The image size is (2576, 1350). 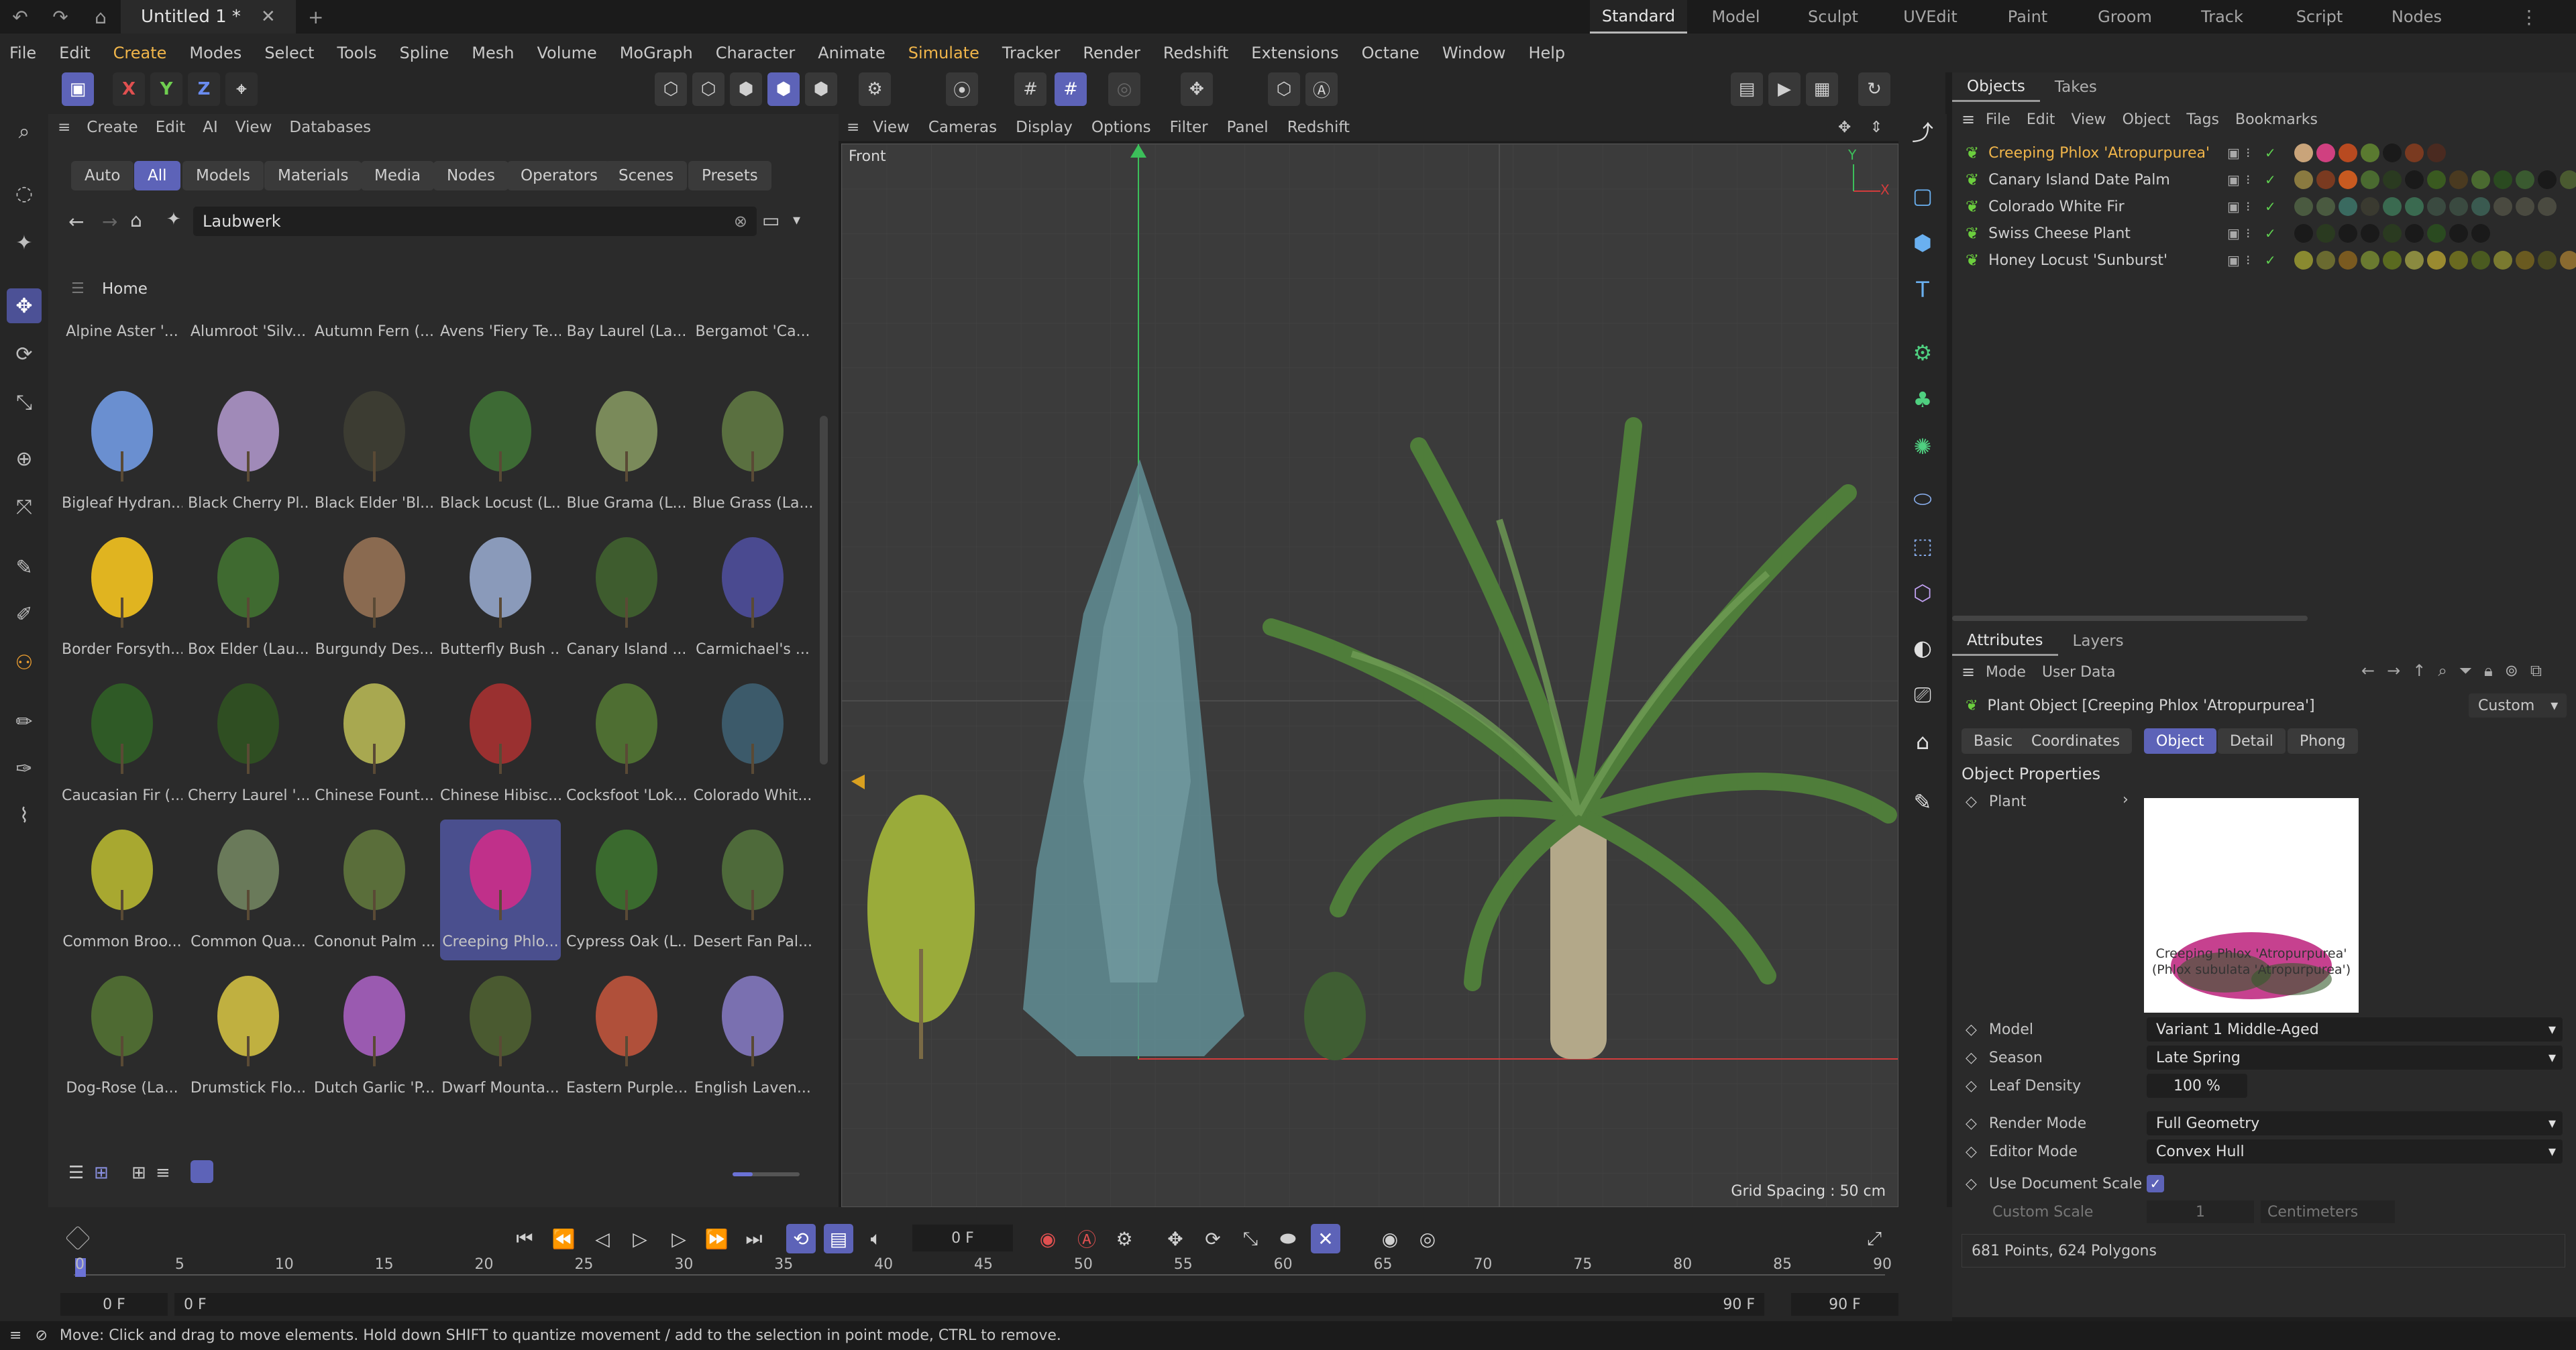 I want to click on layout-script: Script, so click(x=2319, y=17).